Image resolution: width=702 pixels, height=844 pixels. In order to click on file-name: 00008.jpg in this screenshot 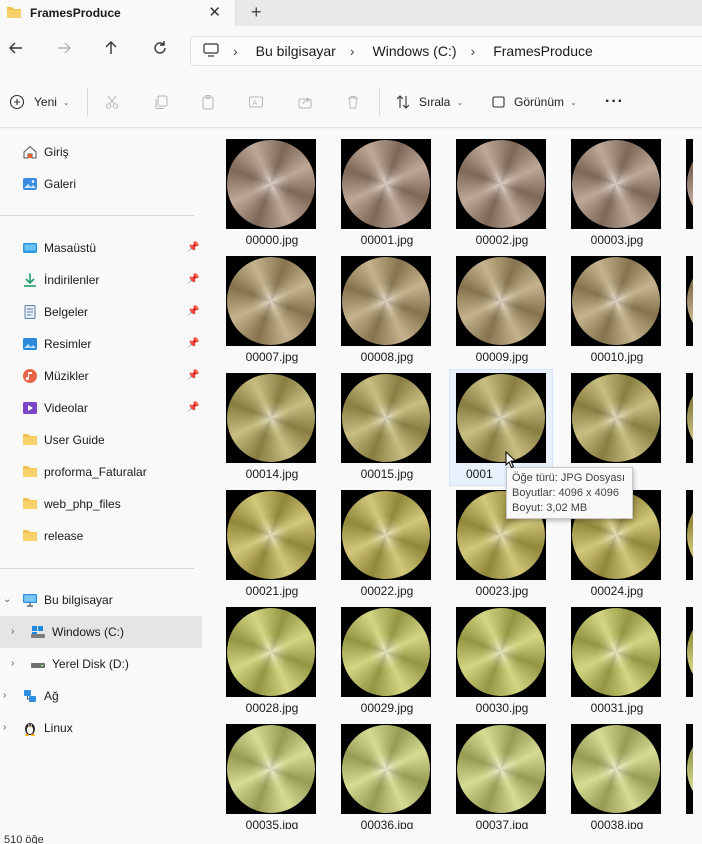, I will do `click(387, 357)`.